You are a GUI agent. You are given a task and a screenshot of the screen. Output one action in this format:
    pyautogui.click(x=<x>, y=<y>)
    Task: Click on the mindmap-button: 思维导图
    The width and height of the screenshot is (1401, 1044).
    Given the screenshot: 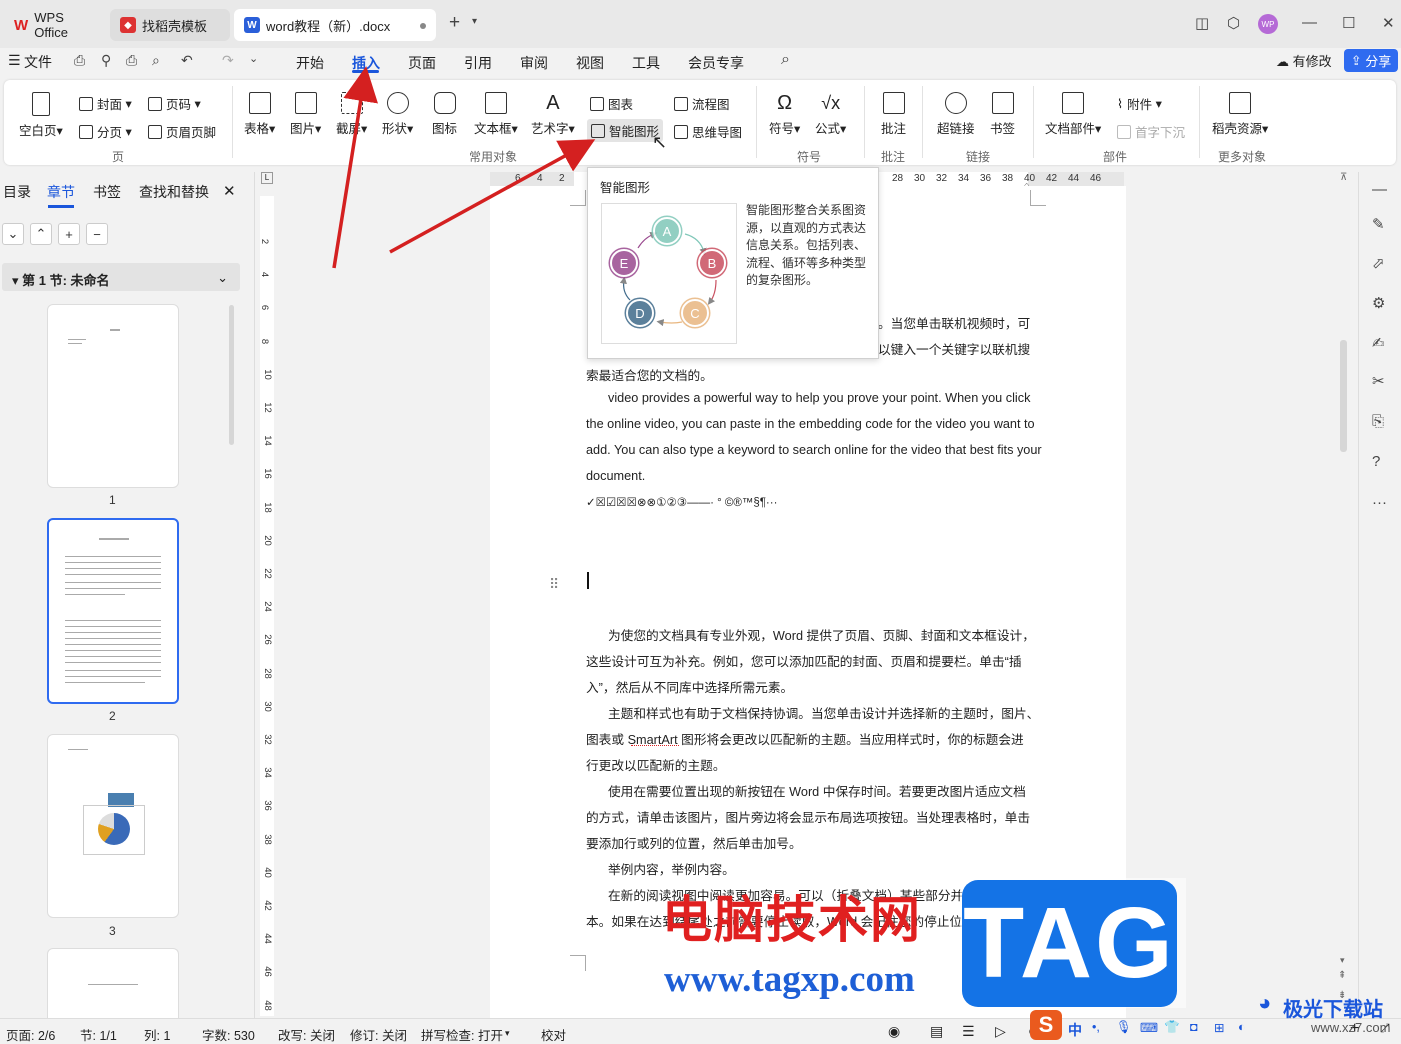 What is the action you would take?
    pyautogui.click(x=708, y=131)
    